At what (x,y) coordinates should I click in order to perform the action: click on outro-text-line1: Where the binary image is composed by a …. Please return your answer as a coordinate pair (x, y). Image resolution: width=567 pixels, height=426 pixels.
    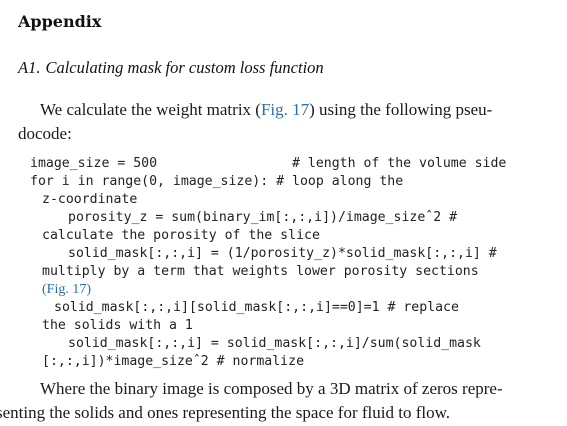
    Looking at the image, I should click on (271, 388).